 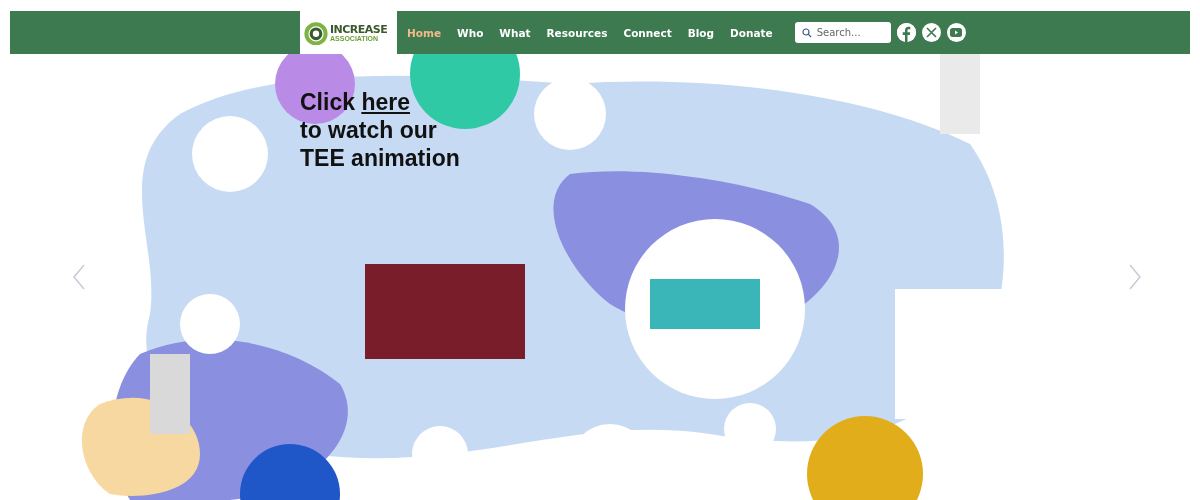 What do you see at coordinates (647, 32) in the screenshot?
I see `nav-link: Connect` at bounding box center [647, 32].